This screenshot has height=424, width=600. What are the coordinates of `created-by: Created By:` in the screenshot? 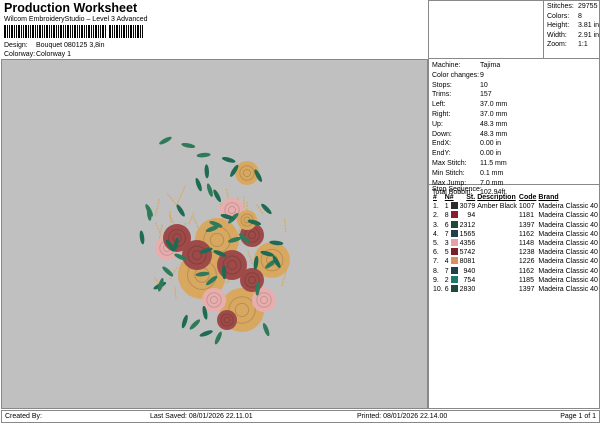 It's located at (23, 416).